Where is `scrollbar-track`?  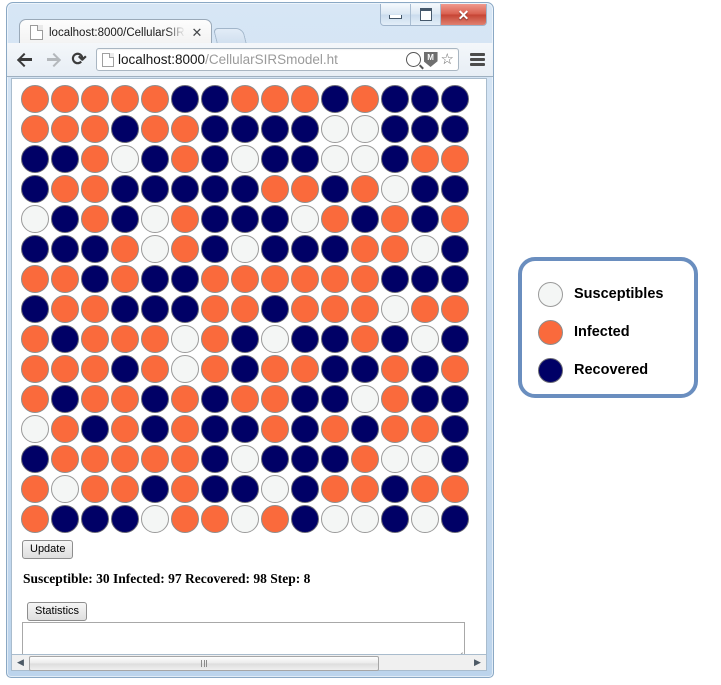 scrollbar-track is located at coordinates (249, 663).